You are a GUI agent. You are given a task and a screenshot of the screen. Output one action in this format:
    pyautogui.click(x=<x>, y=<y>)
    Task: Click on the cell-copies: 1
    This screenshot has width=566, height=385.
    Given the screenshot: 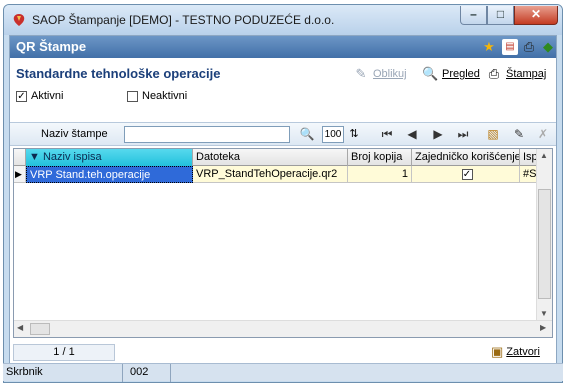 What is the action you would take?
    pyautogui.click(x=380, y=174)
    